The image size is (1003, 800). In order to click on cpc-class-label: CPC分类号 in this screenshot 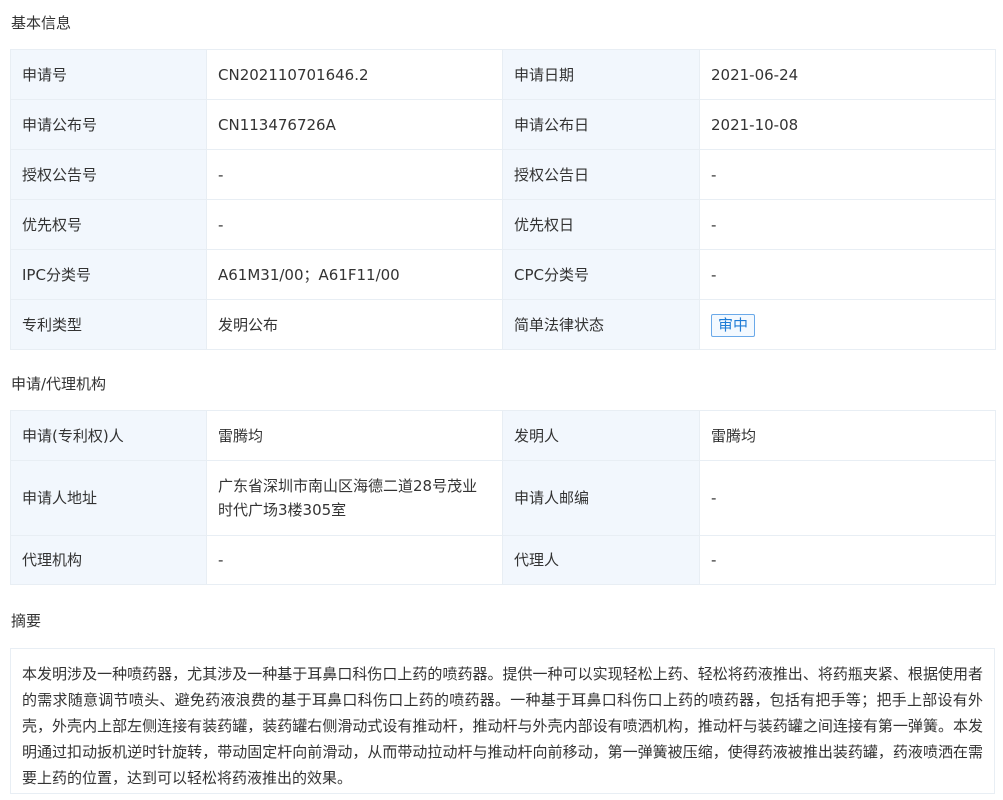, I will do `click(601, 274)`.